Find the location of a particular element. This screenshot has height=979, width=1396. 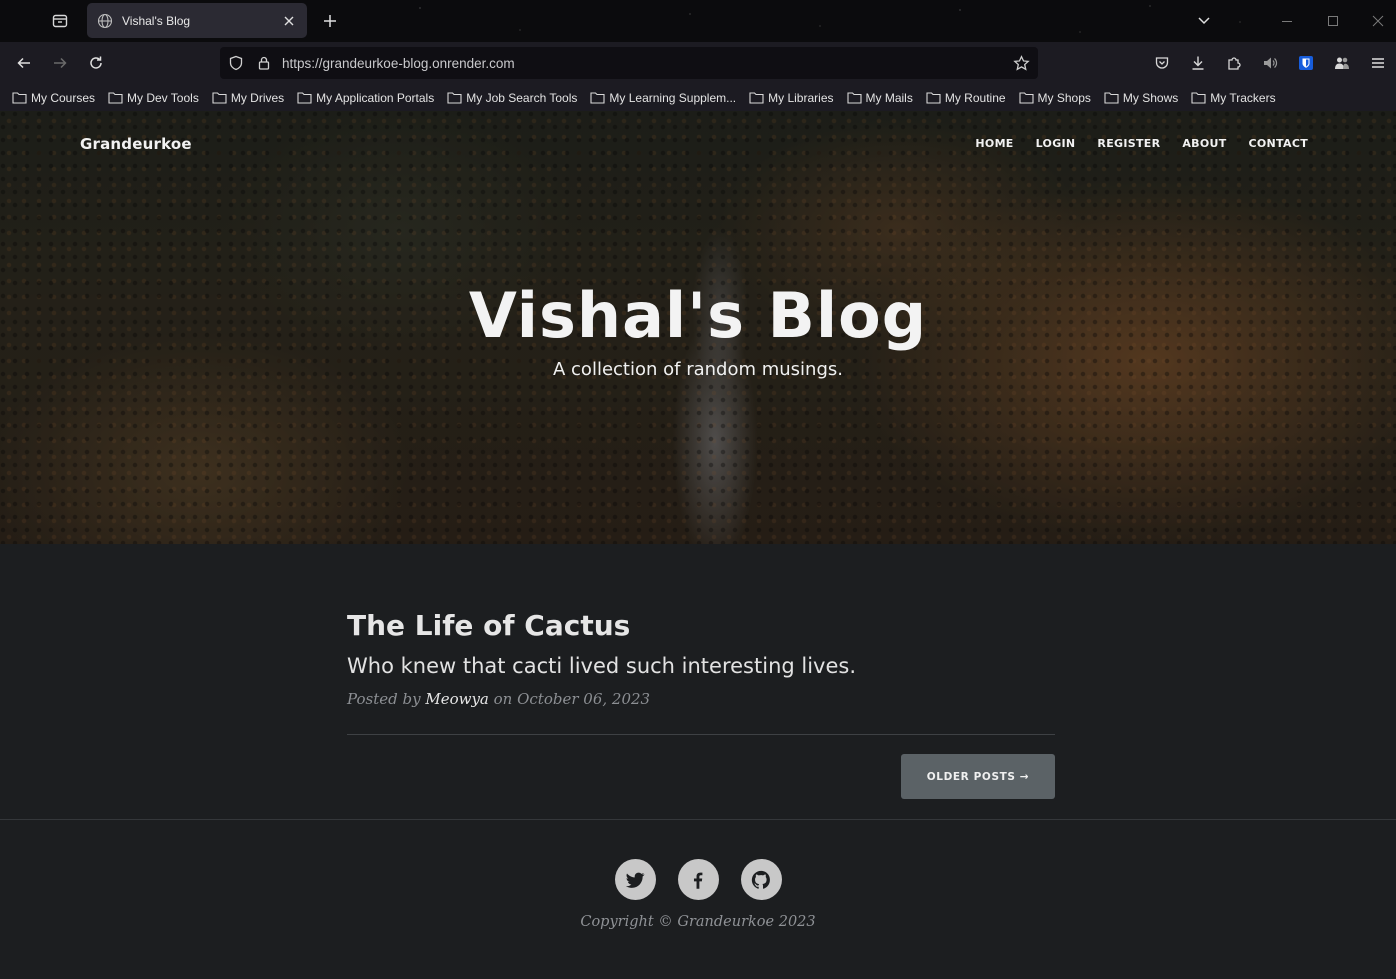

bookmark-folder: My Mails is located at coordinates (879, 97).